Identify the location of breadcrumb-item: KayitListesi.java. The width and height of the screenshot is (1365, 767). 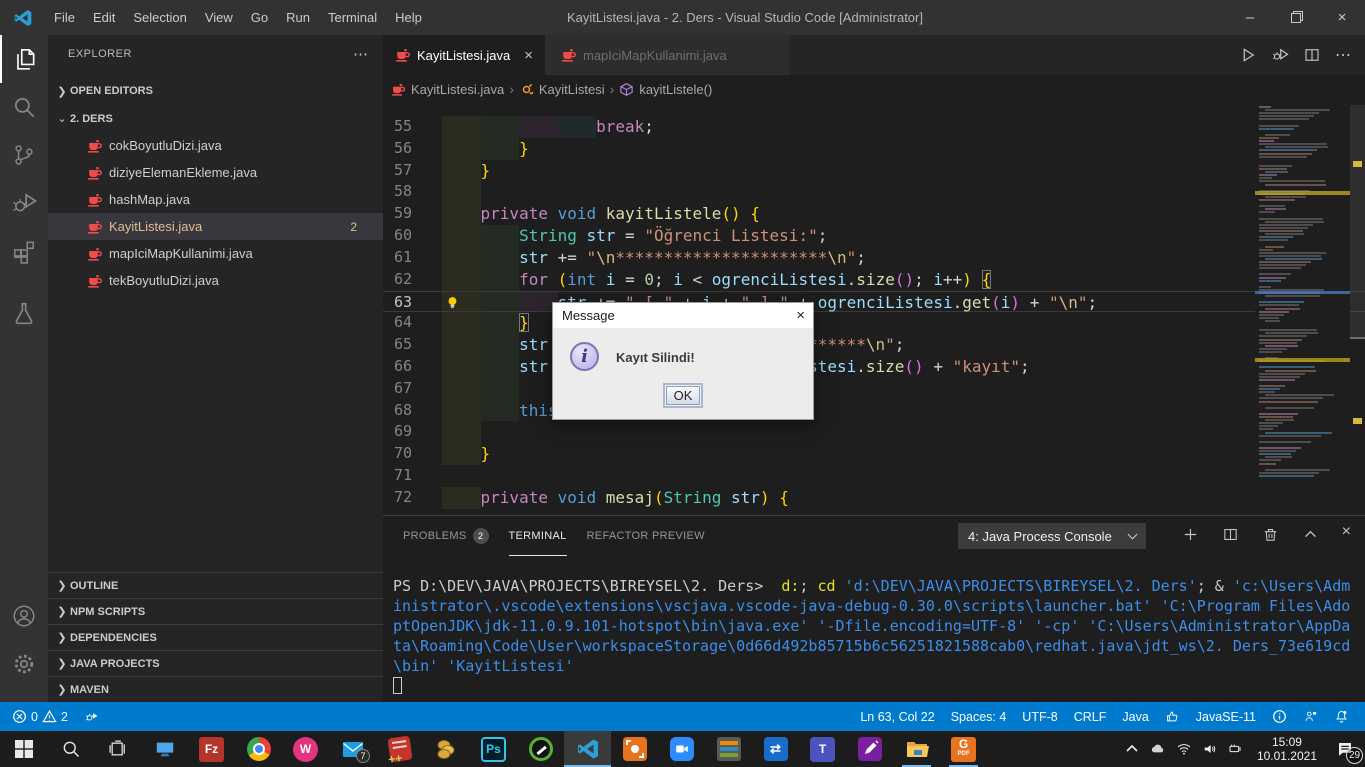
(457, 89).